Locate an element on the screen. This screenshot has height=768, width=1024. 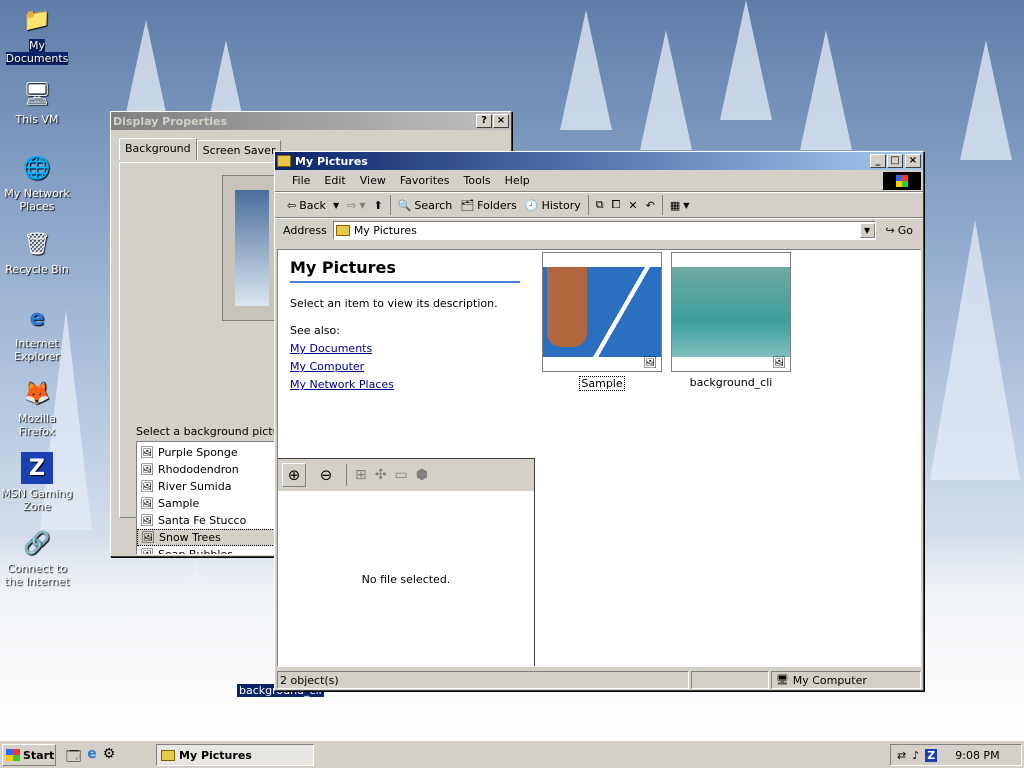
move-to-icon: ⧉ is located at coordinates (599, 204).